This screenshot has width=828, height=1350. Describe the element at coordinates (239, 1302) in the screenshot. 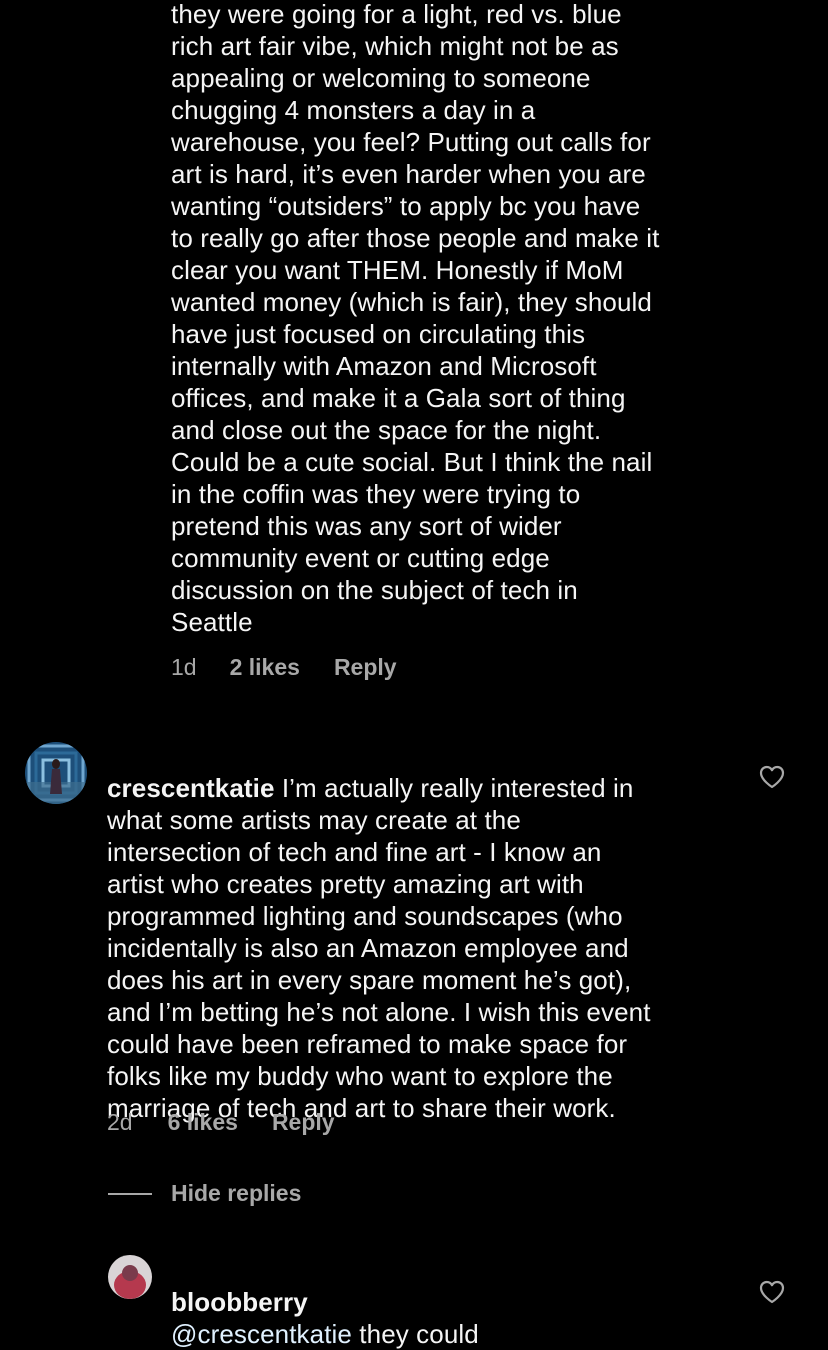

I see `comment-username: bloobberry` at that location.